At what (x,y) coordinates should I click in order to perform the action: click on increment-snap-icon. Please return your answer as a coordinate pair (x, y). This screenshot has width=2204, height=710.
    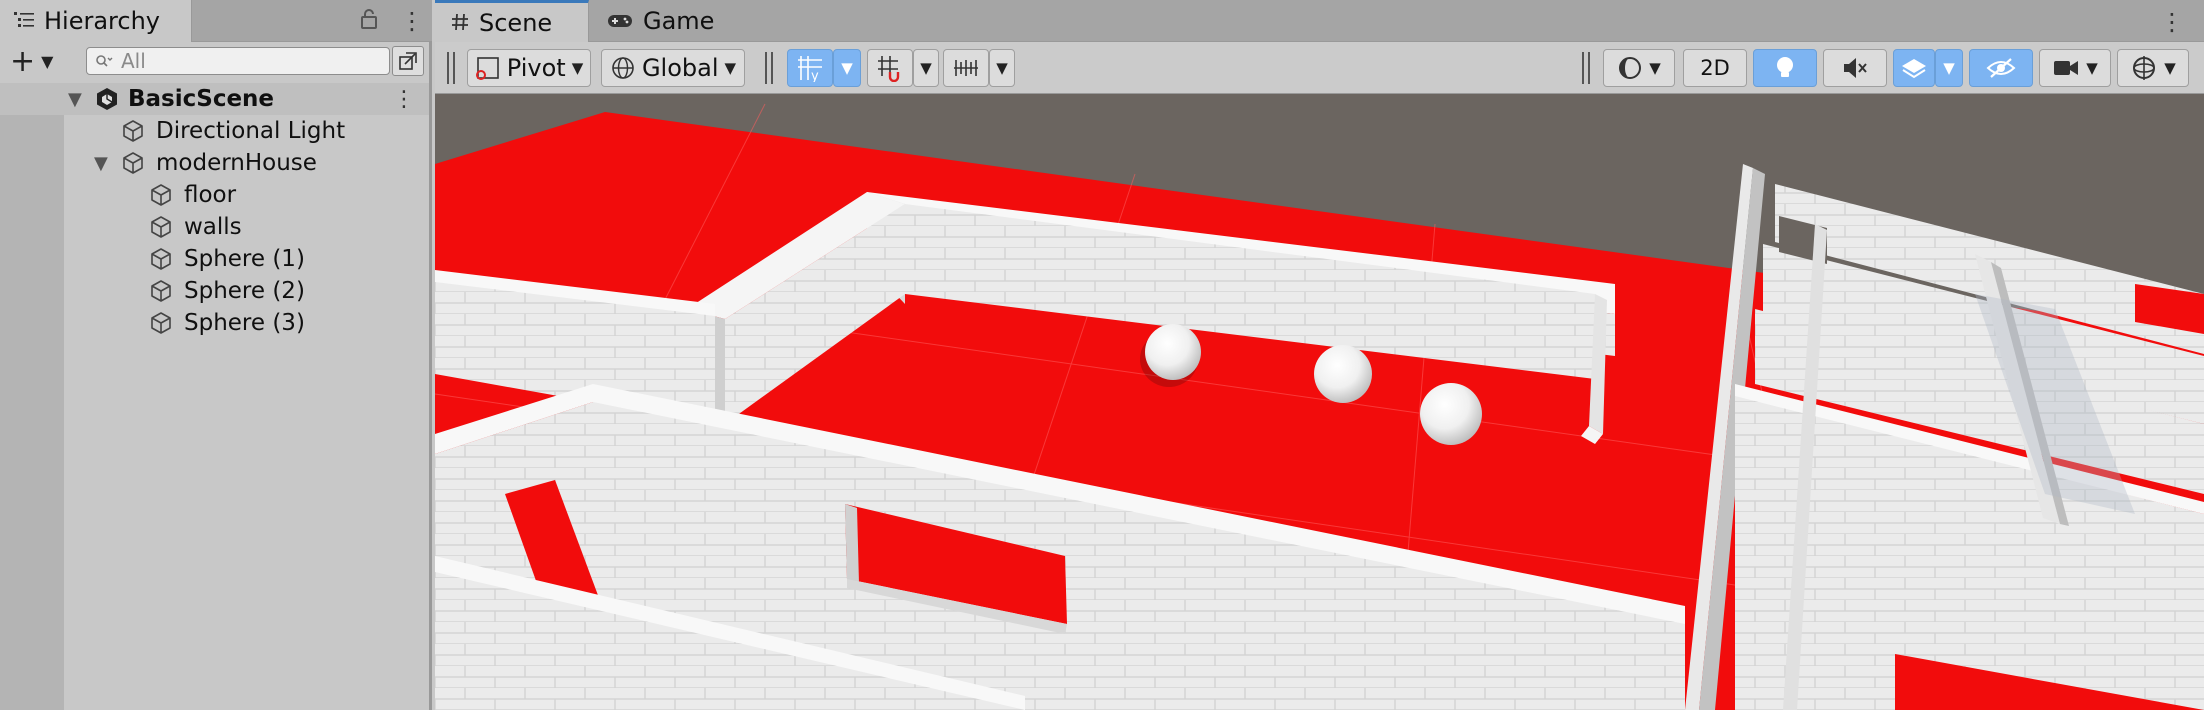
    Looking at the image, I should click on (890, 68).